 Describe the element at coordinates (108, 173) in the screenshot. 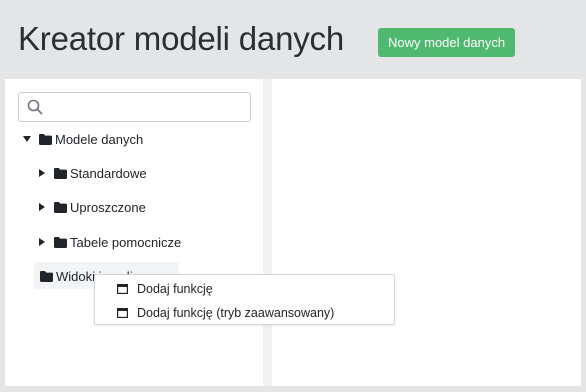

I see `tree-node-label: Standardowe` at that location.